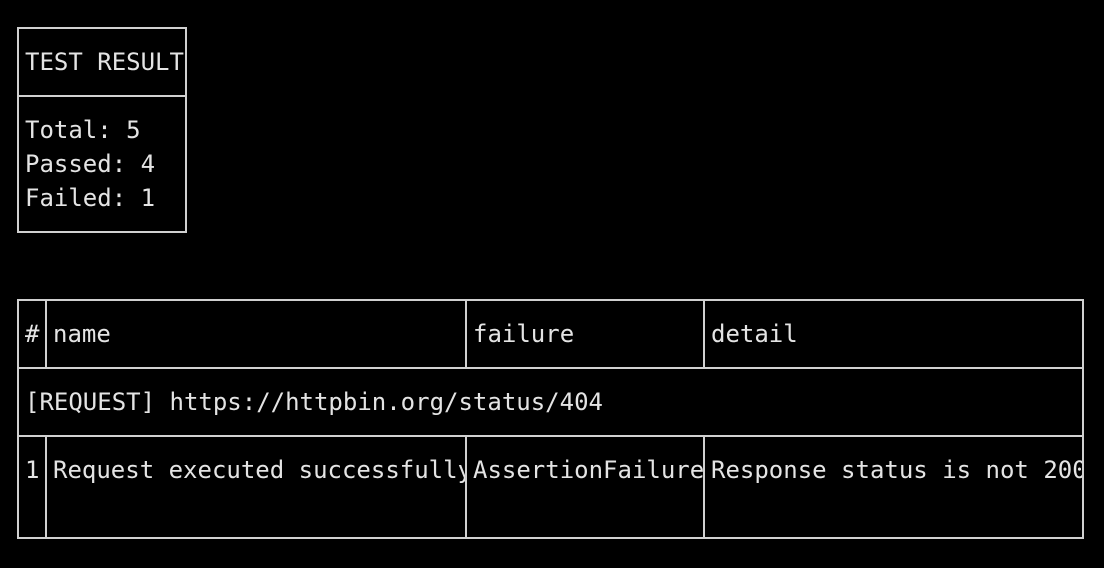  What do you see at coordinates (754, 334) in the screenshot?
I see `column-header-detail: detail` at bounding box center [754, 334].